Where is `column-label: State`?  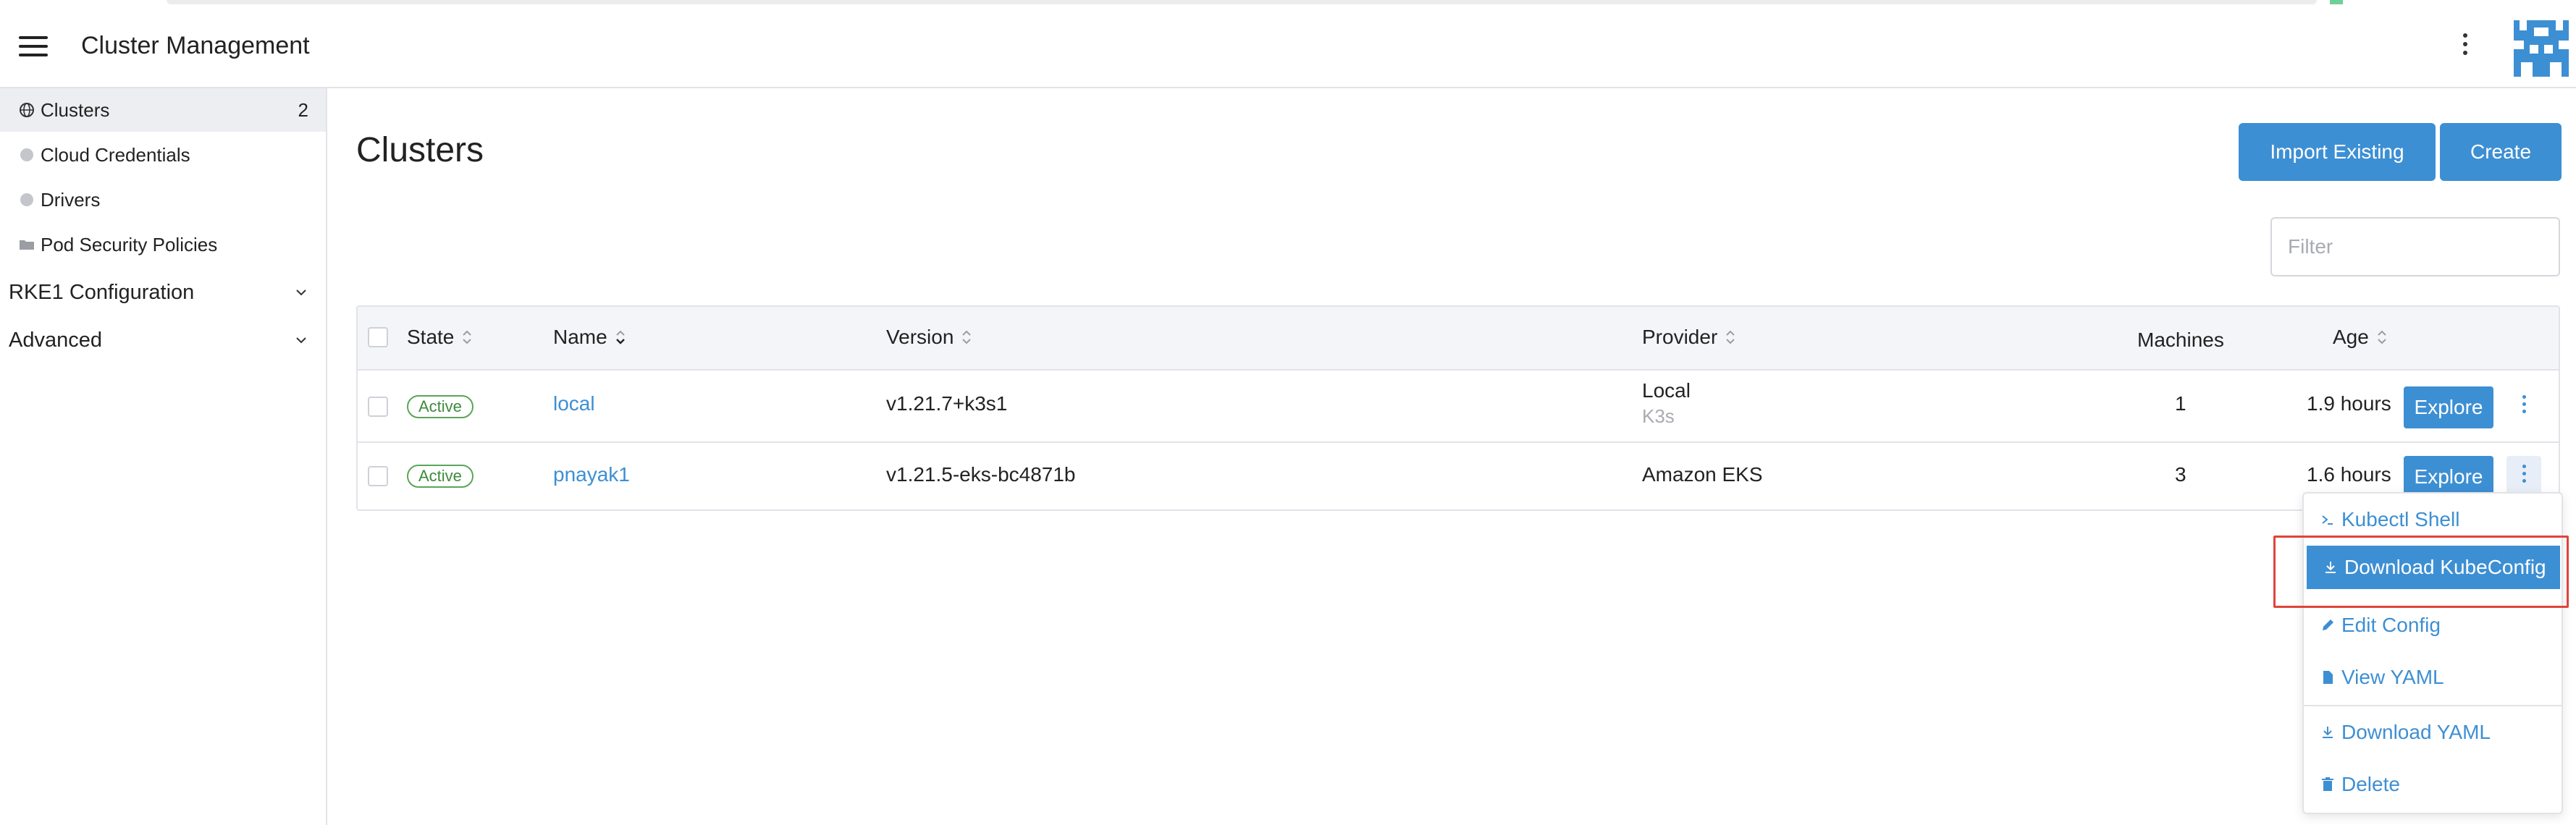
column-label: State is located at coordinates (431, 337).